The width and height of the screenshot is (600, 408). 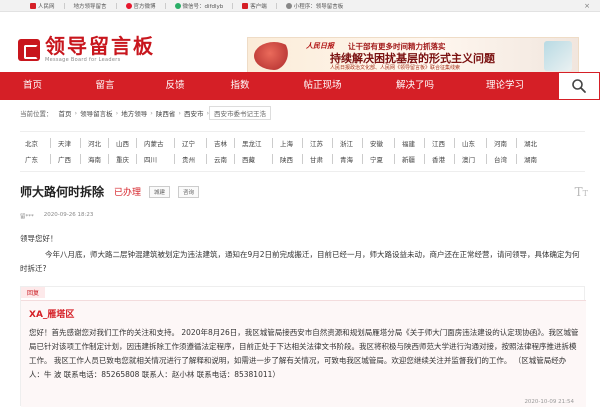 I want to click on search-icon, so click(x=579, y=86).